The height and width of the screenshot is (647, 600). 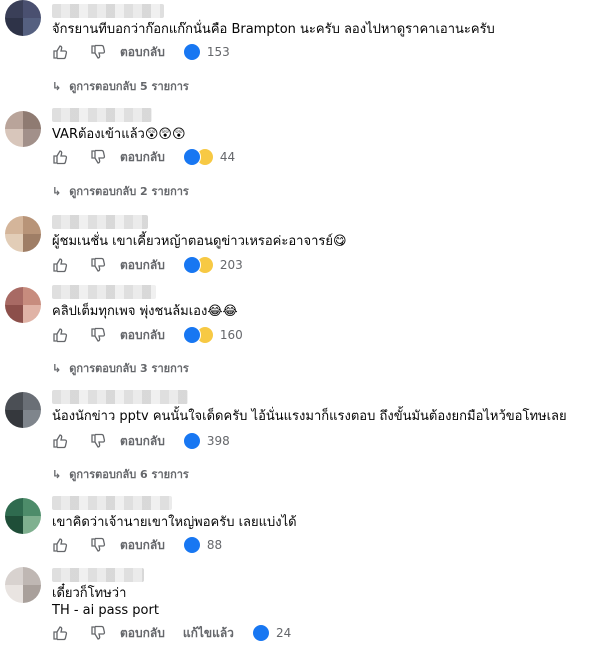 I want to click on comment-actions: ตอบกลับ 398, so click(x=141, y=441).